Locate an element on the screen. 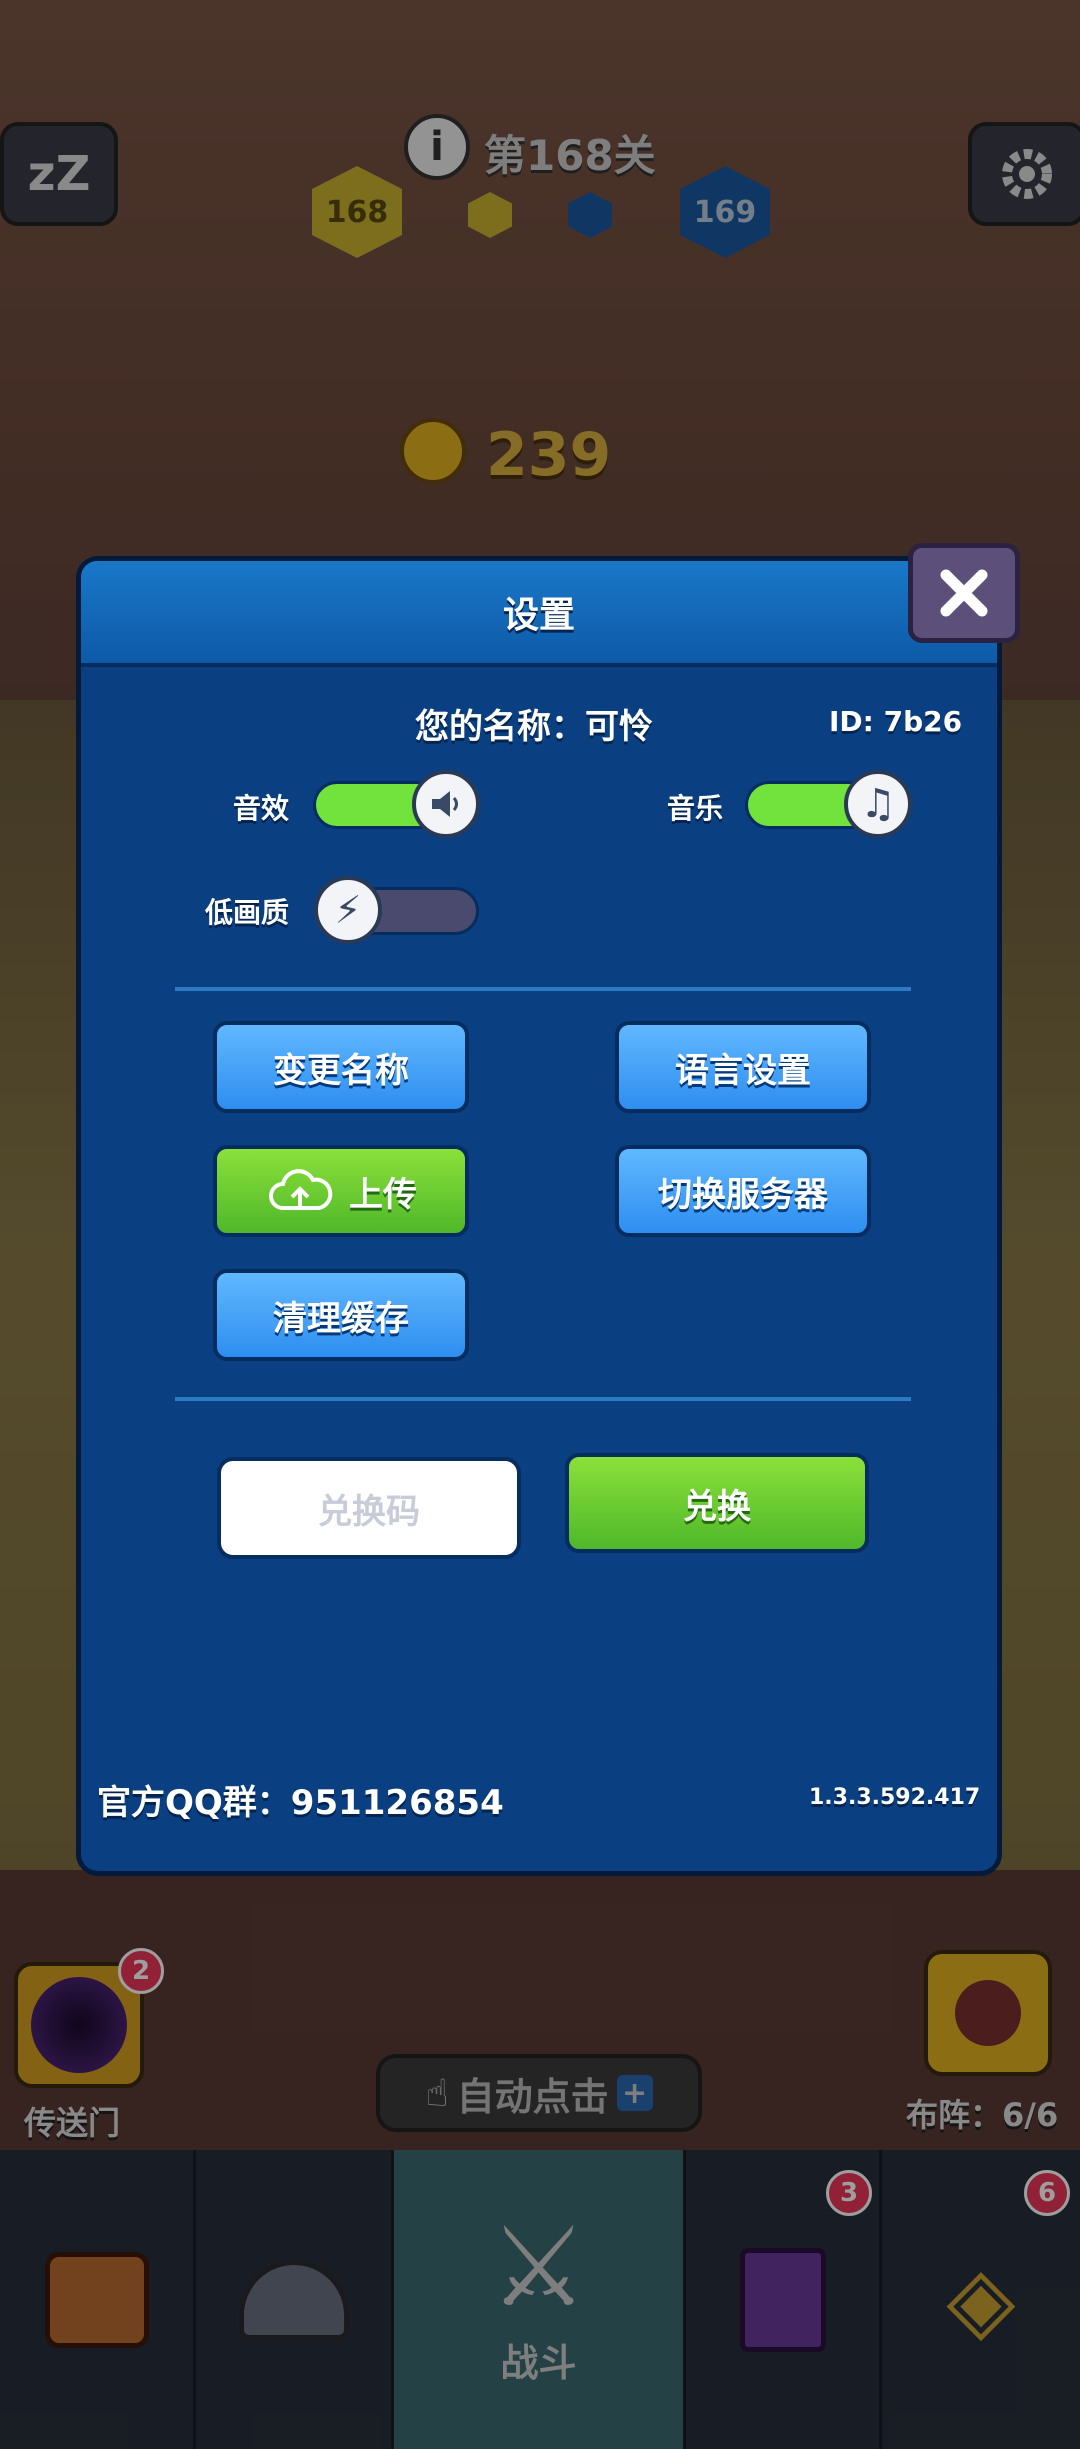  player-id: ID: 7b26 is located at coordinates (896, 721).